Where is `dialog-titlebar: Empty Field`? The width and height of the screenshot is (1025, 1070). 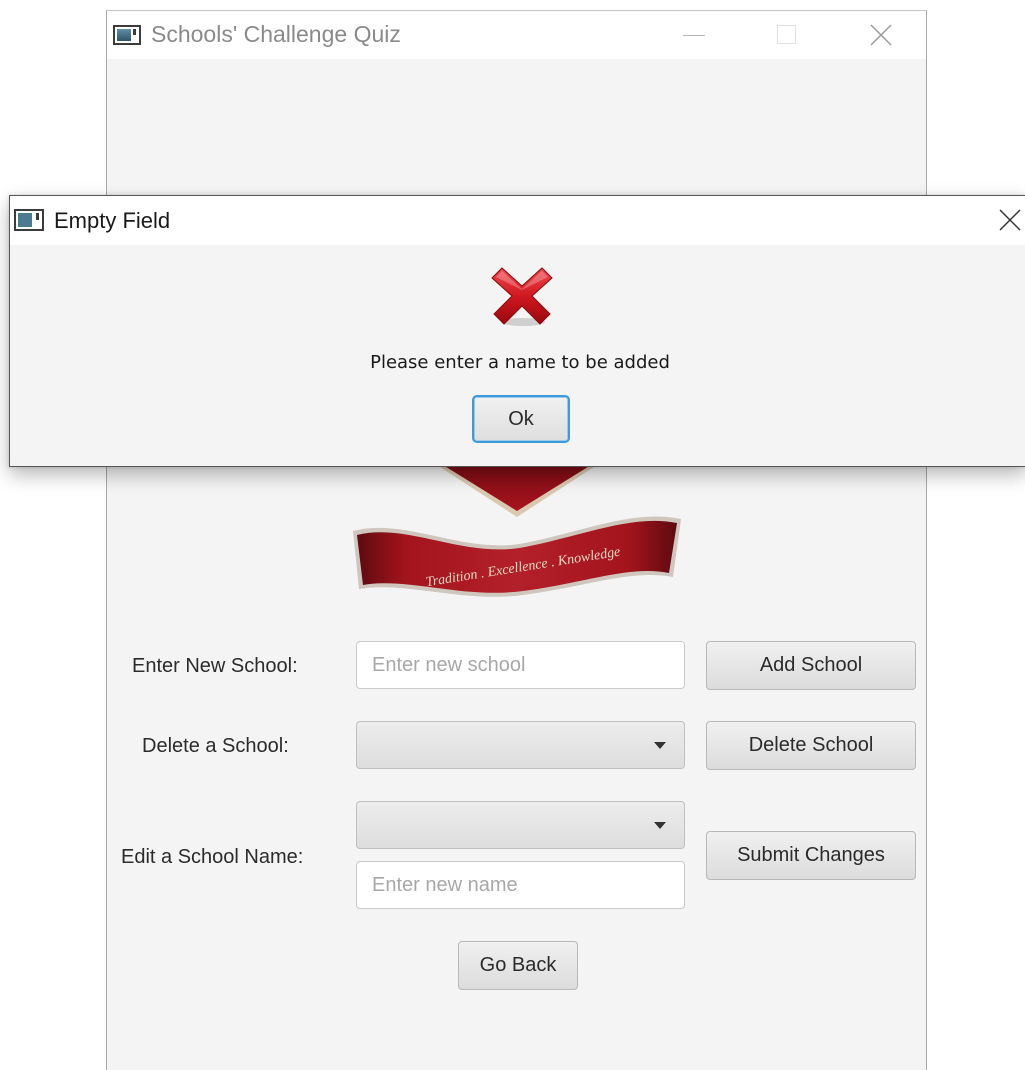
dialog-titlebar: Empty Field is located at coordinates (517, 220).